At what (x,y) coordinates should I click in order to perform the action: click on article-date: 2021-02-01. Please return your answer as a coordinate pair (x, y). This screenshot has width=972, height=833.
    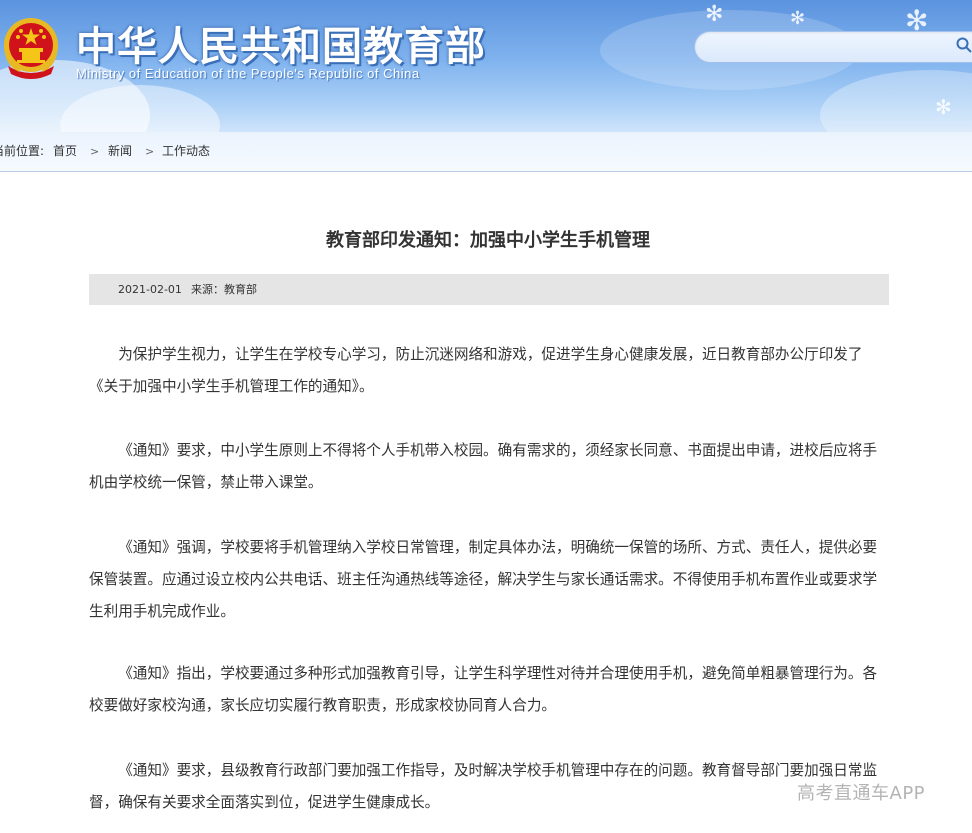
    Looking at the image, I should click on (150, 289).